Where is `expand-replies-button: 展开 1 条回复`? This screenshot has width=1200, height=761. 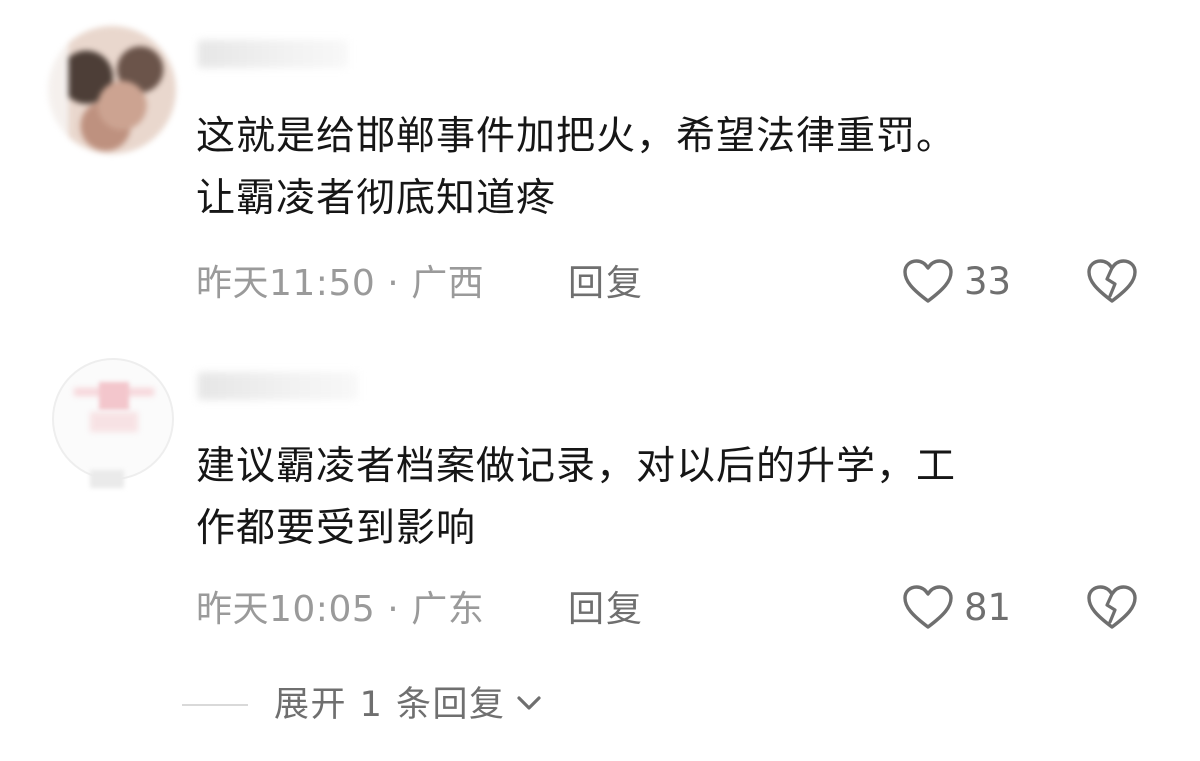 expand-replies-button: 展开 1 条回复 is located at coordinates (363, 705).